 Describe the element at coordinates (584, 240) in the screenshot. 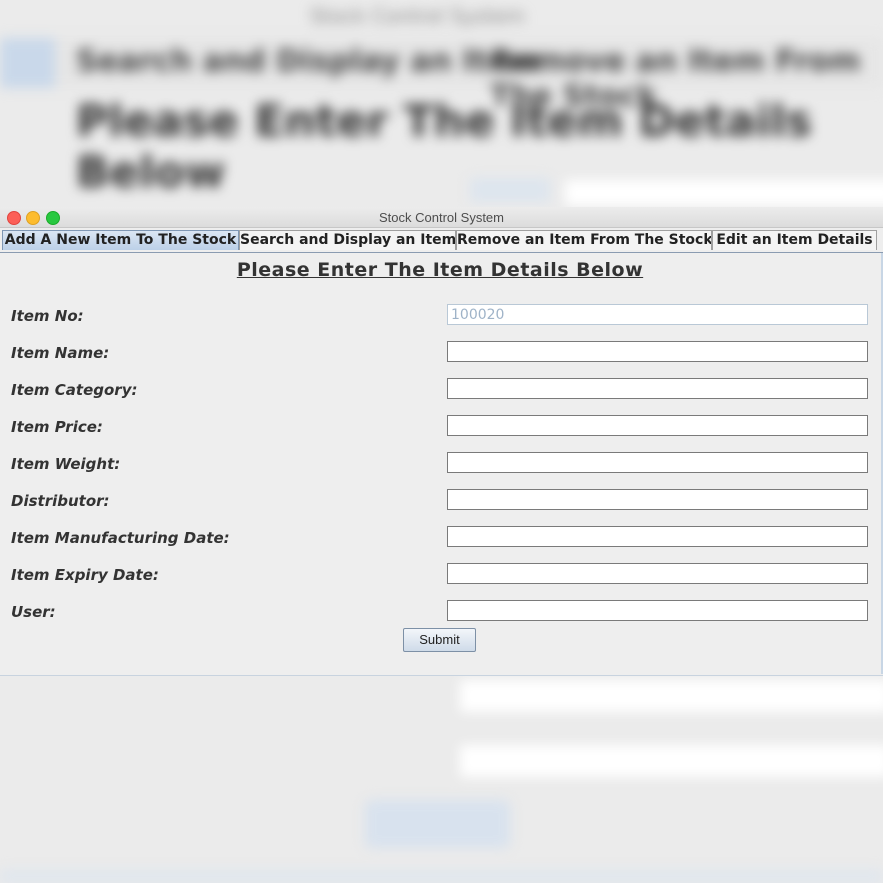

I see `tab-remove-item: Remove an Item From The Stock` at that location.